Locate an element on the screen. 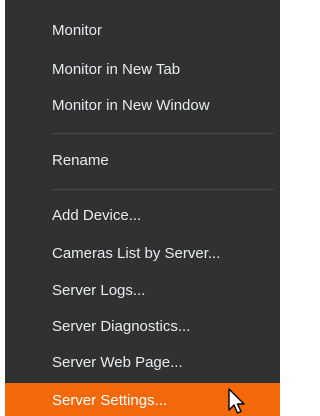  menu-item-monitor: Monitor is located at coordinates (142, 31).